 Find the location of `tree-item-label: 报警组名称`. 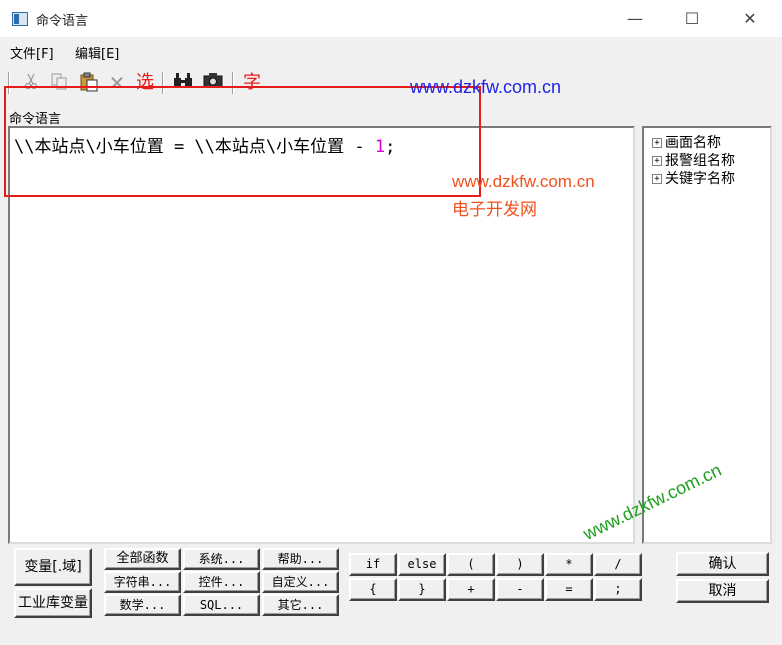

tree-item-label: 报警组名称 is located at coordinates (700, 161).